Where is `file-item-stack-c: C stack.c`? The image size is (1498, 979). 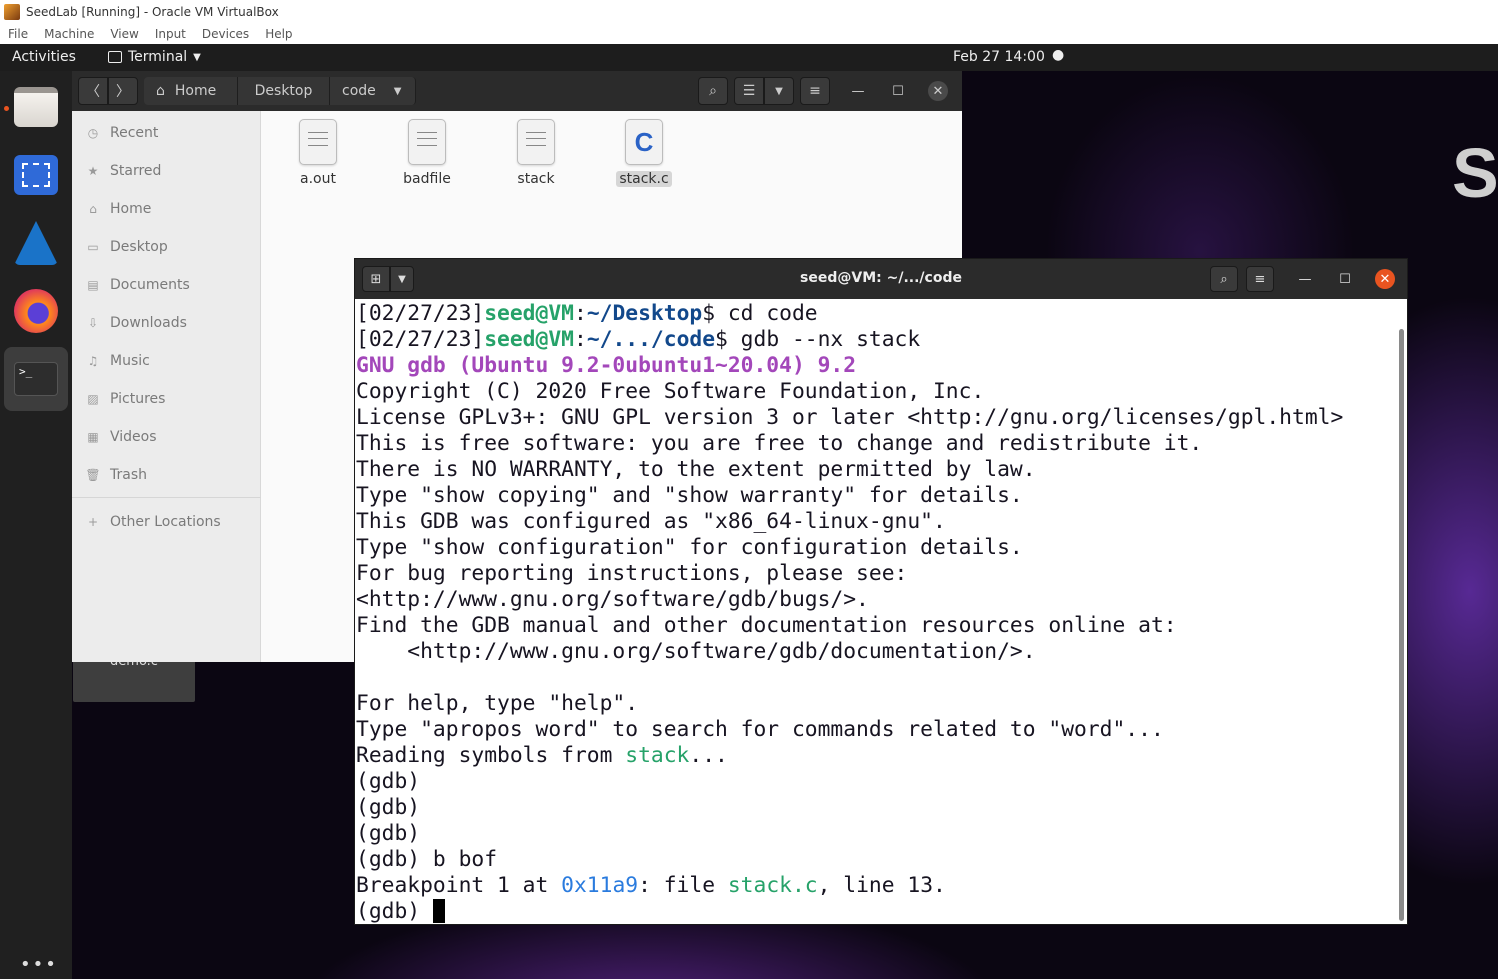 file-item-stack-c: C stack.c is located at coordinates (644, 153).